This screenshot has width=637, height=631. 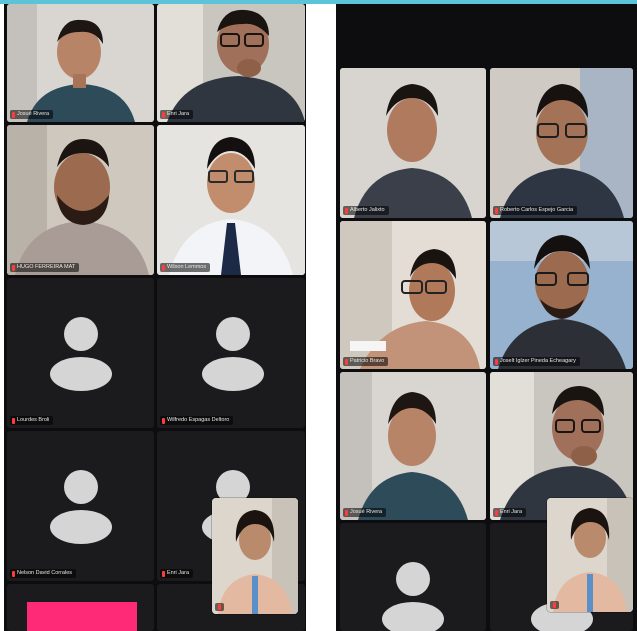 I want to click on participant-name: Roberto Carlos Espejo Garcia, so click(x=535, y=210).